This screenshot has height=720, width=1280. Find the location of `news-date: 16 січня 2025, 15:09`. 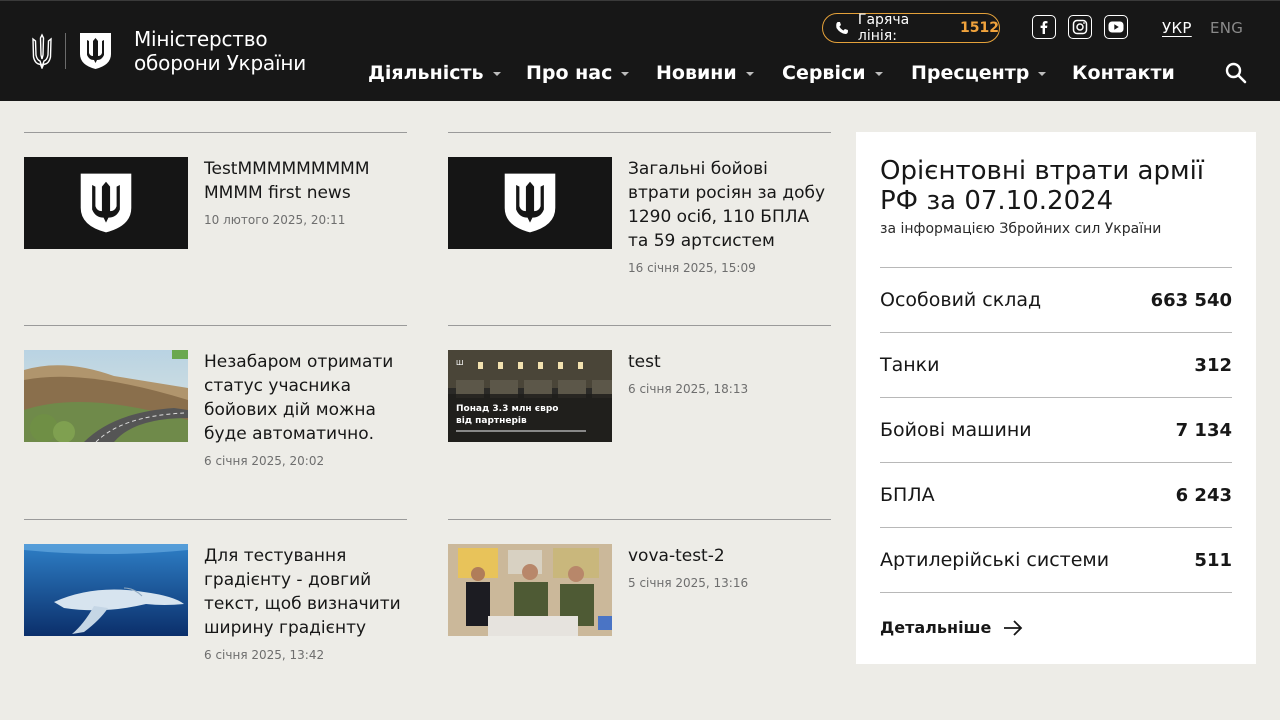

news-date: 16 січня 2025, 15:09 is located at coordinates (692, 268).